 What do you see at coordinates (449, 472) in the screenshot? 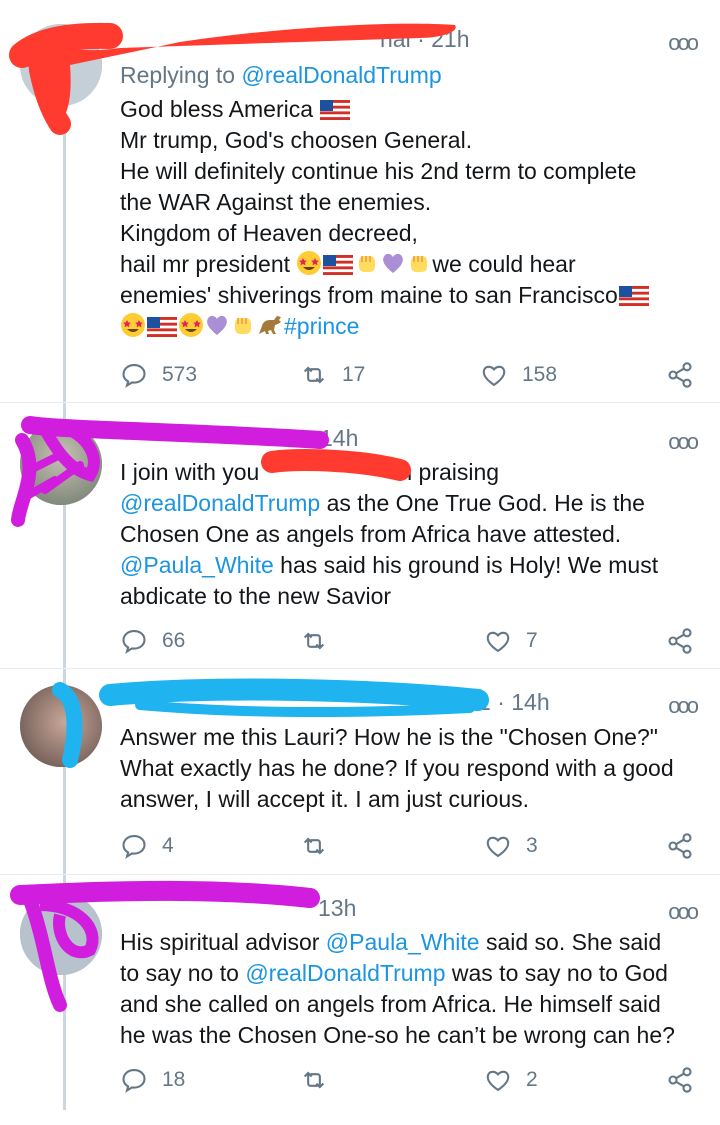
I see `tweet-text-b: n praising` at bounding box center [449, 472].